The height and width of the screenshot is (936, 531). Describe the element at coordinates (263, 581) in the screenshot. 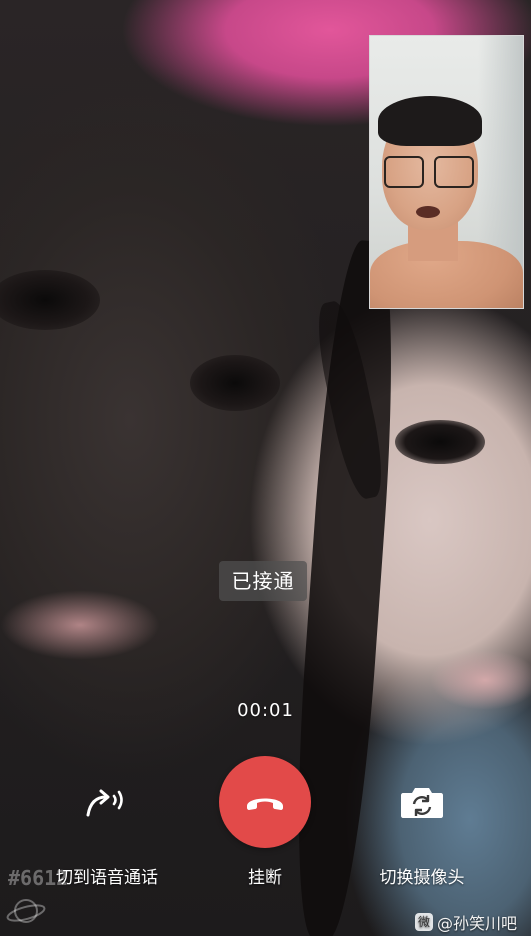

I see `call-status-badge: 已接通` at that location.